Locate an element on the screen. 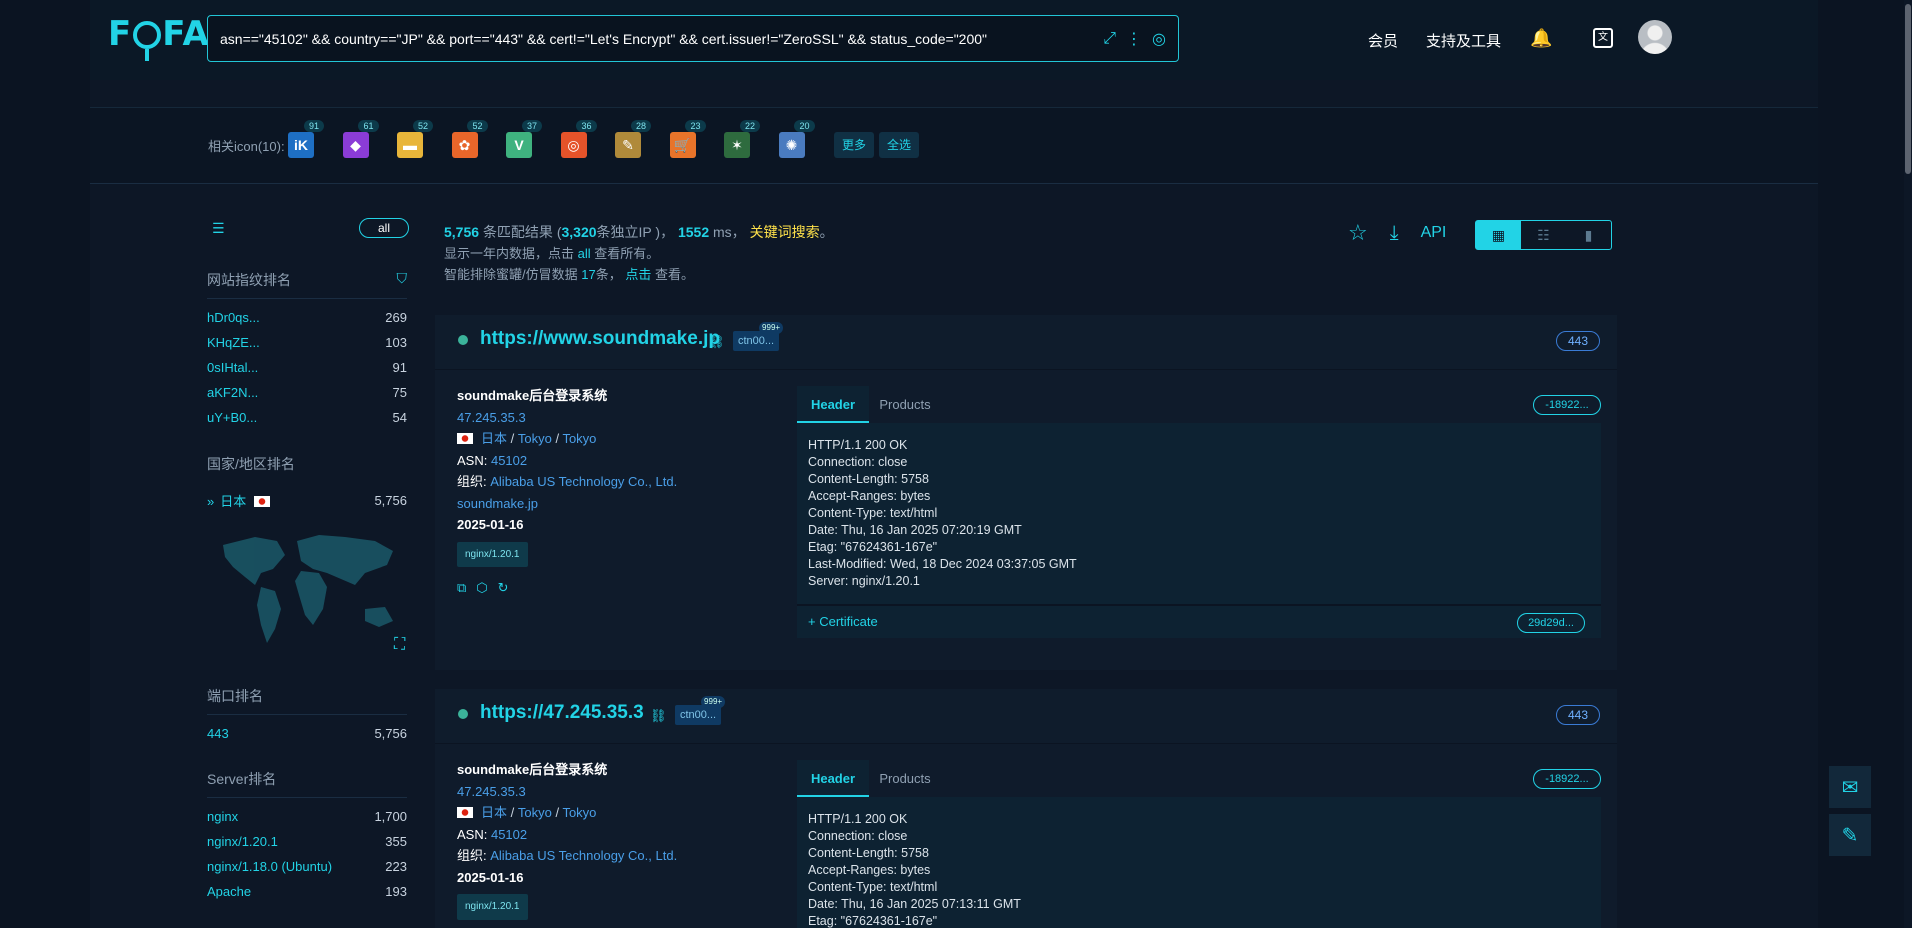 The image size is (1912, 928). search-input is located at coordinates (662, 38).